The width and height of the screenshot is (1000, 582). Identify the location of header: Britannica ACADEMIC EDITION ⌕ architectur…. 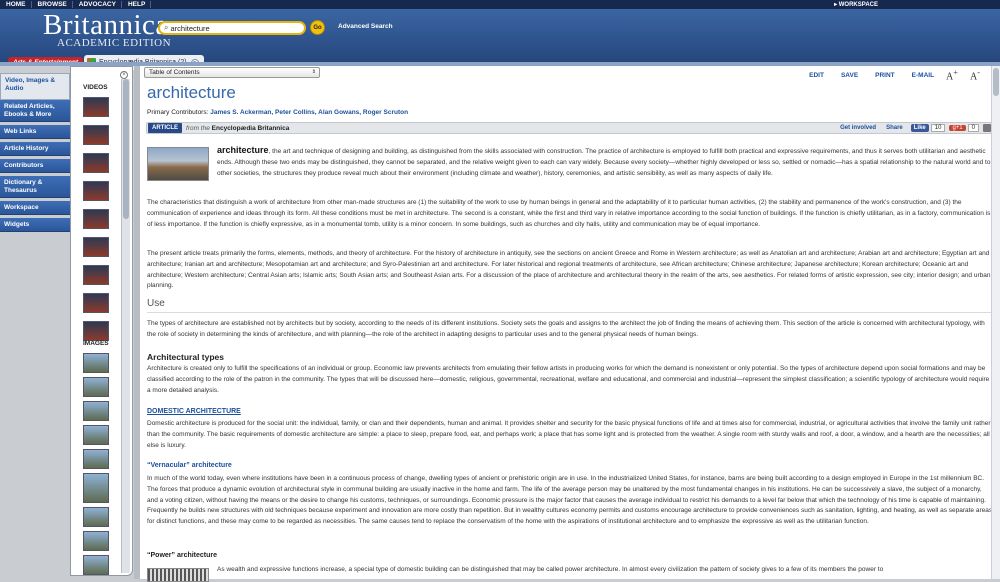
(500, 39).